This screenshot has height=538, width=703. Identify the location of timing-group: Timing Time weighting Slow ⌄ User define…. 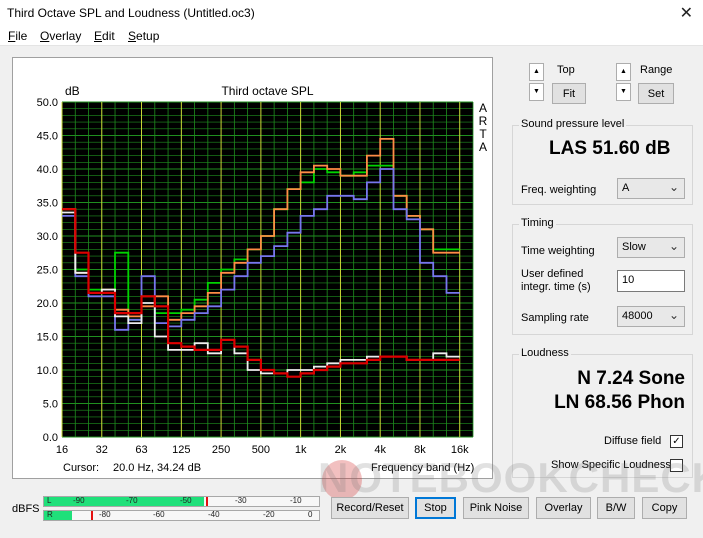
(602, 276).